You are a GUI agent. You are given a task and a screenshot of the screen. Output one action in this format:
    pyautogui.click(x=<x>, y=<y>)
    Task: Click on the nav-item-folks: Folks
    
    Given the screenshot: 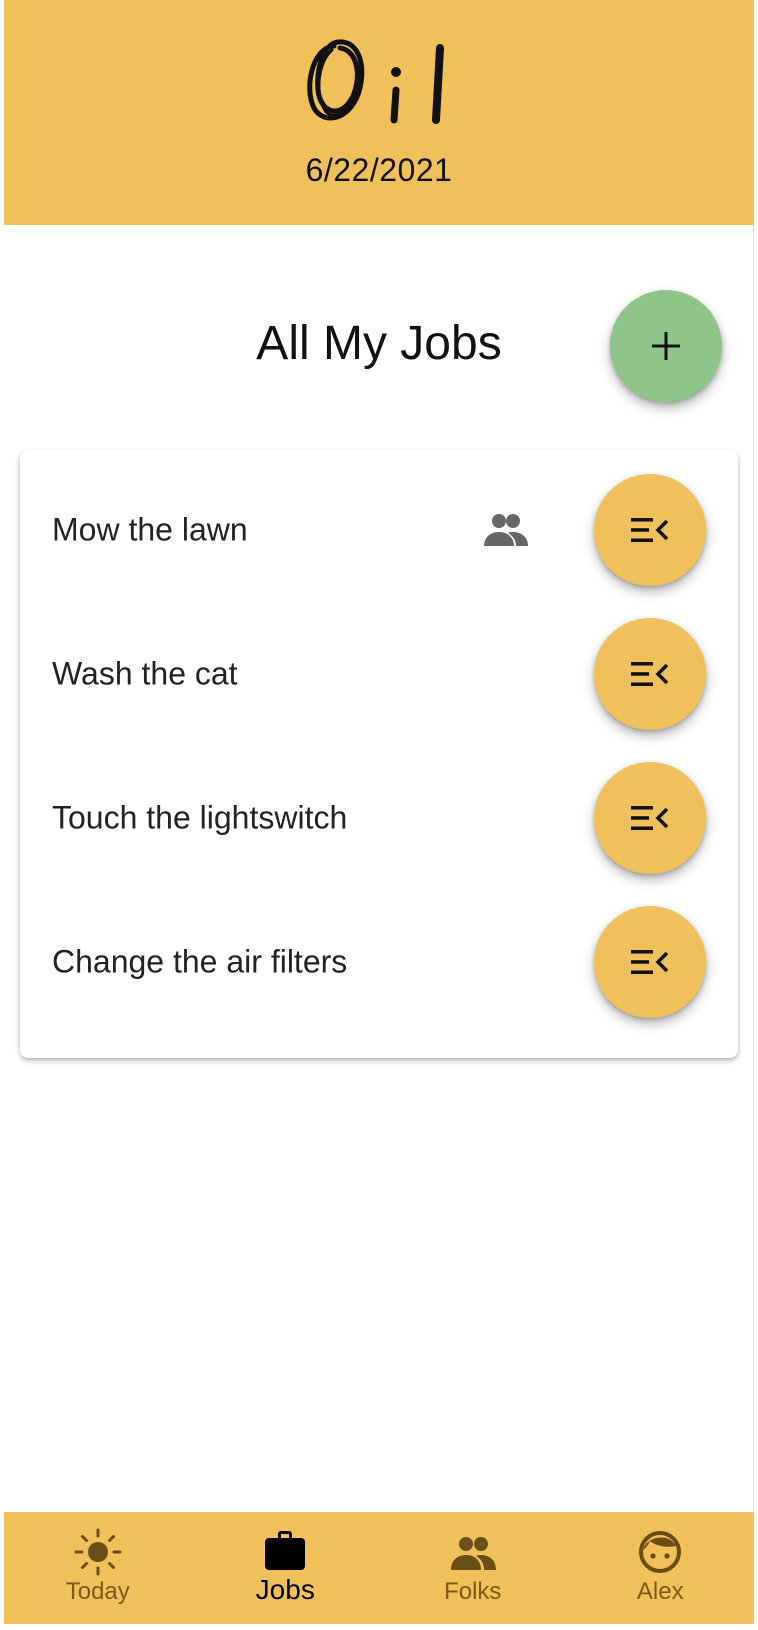 What is the action you would take?
    pyautogui.click(x=473, y=1568)
    